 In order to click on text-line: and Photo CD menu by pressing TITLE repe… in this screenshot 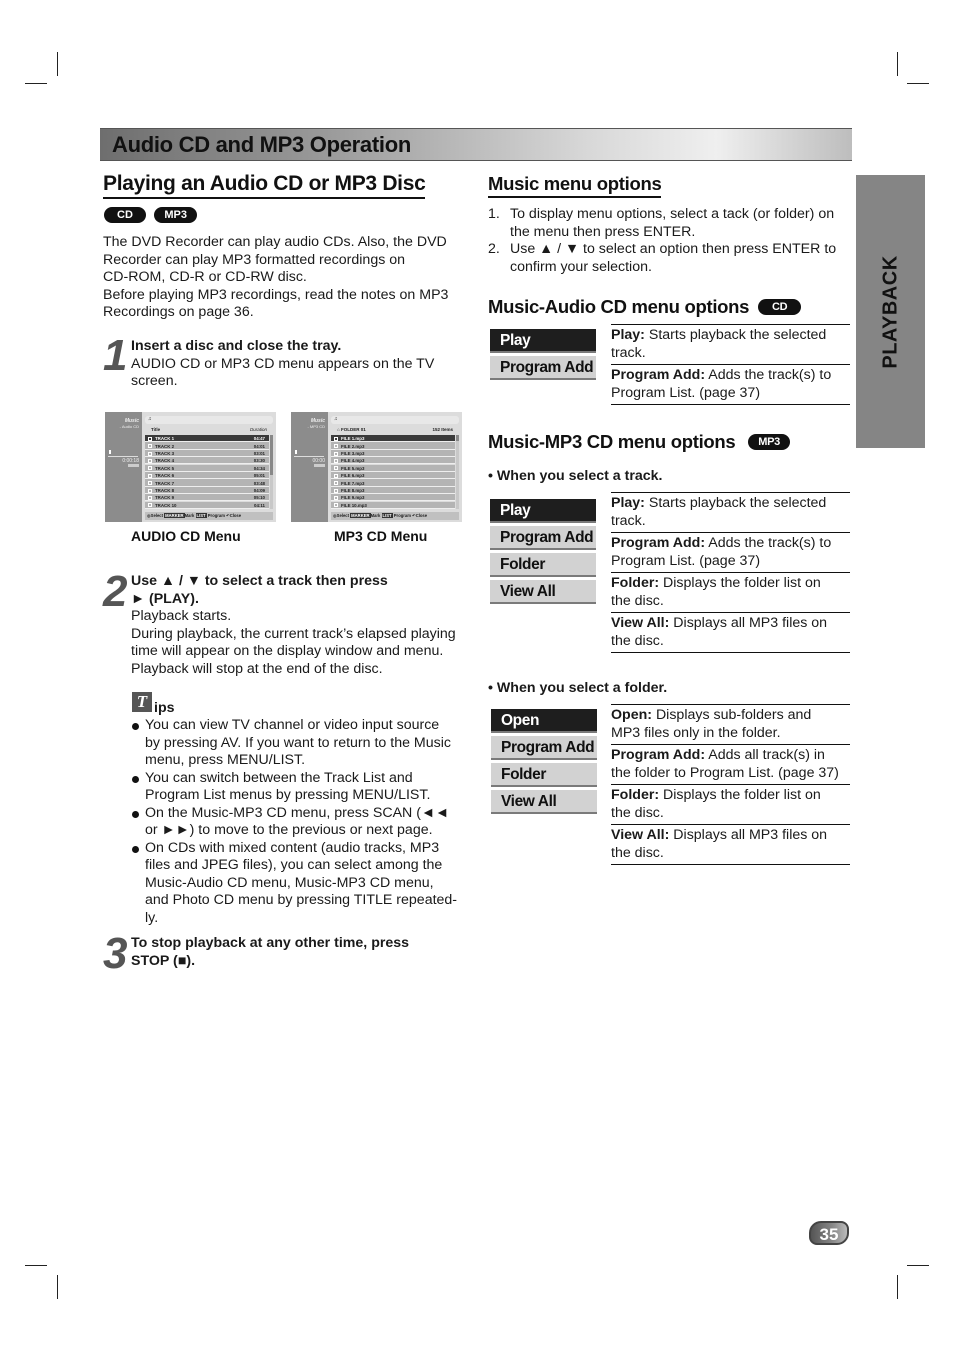, I will do `click(301, 900)`.